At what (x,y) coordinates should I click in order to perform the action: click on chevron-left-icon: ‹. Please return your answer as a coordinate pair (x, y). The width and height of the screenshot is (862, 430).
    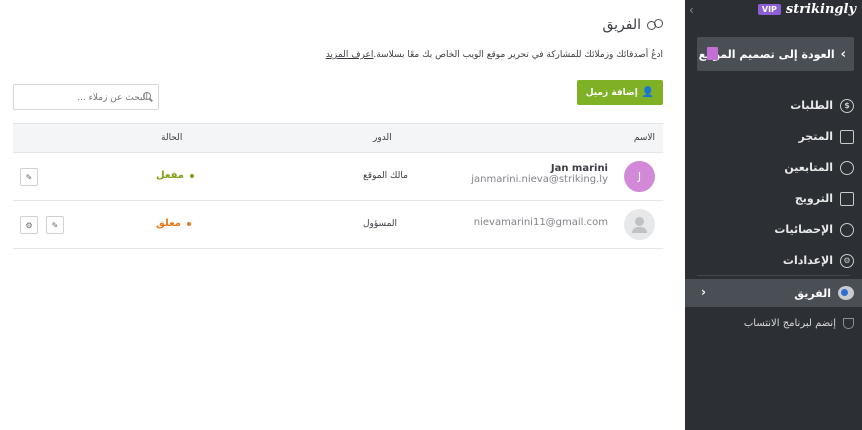
    Looking at the image, I should click on (843, 54).